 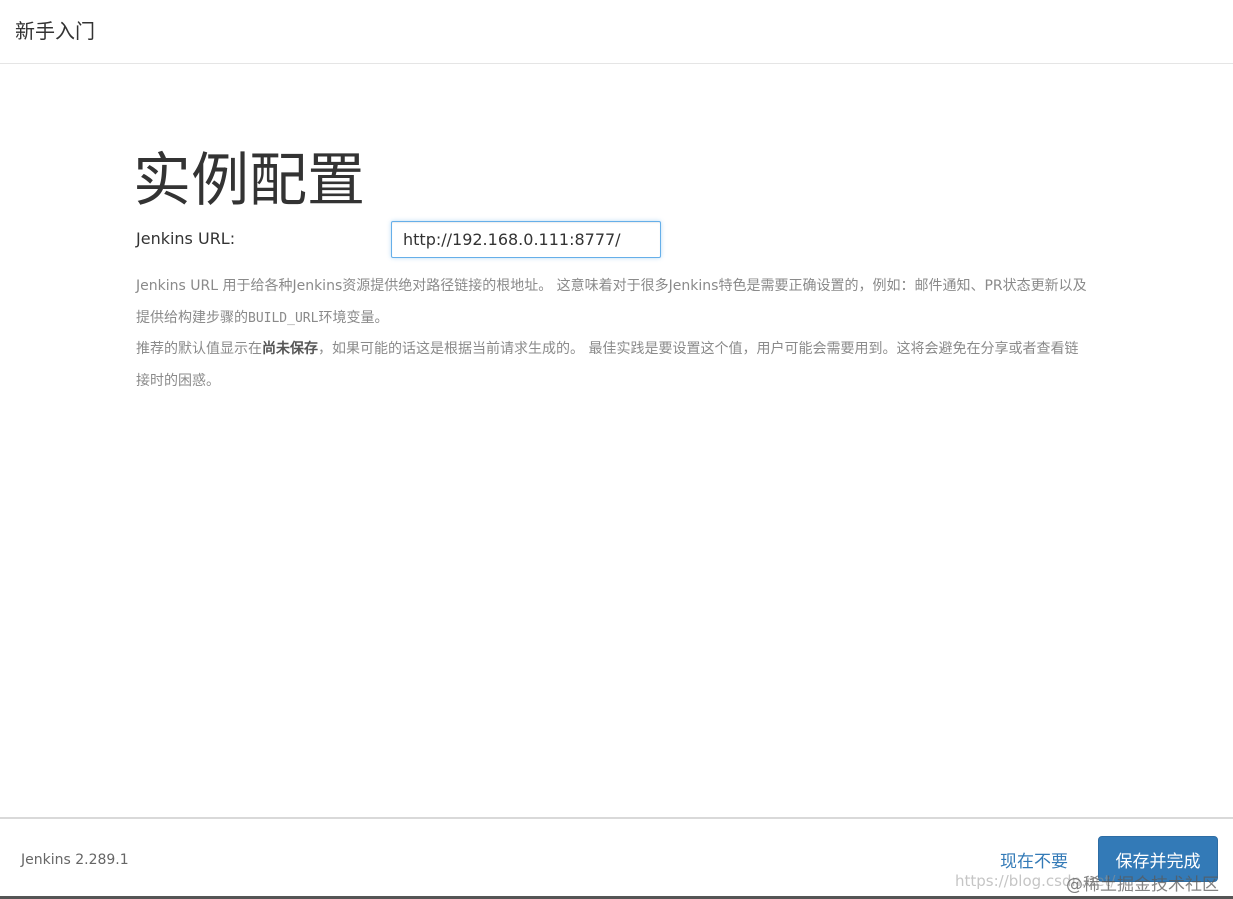 What do you see at coordinates (199, 349) in the screenshot?
I see `help-text-2a: 推荐的默认值显示在` at bounding box center [199, 349].